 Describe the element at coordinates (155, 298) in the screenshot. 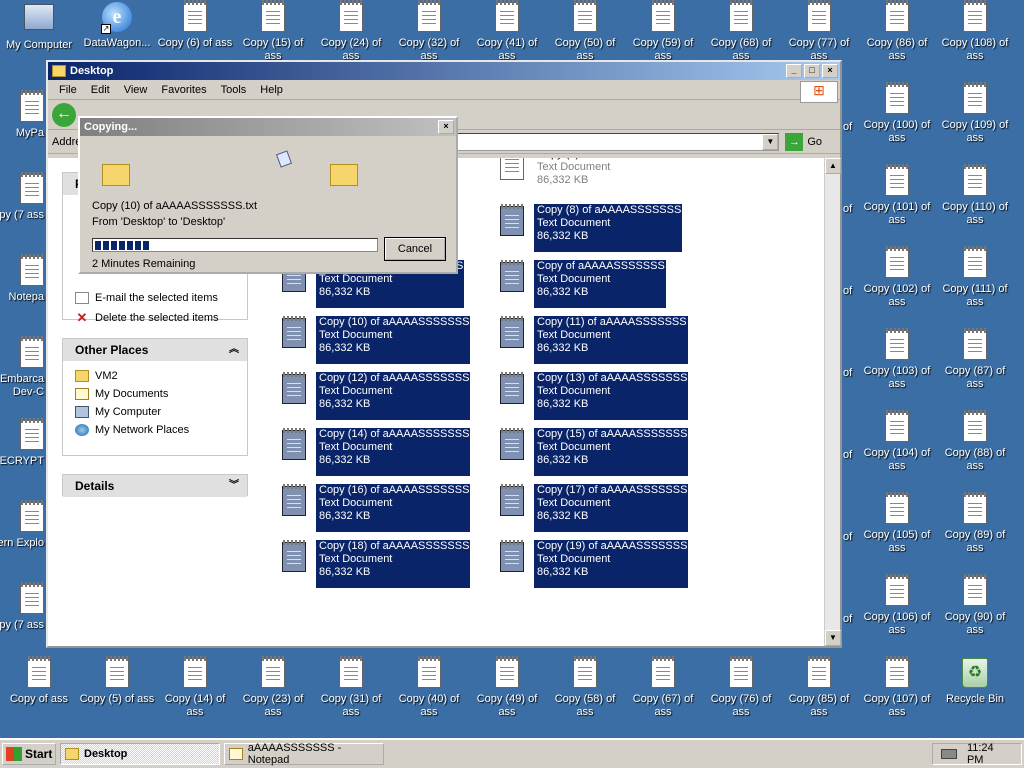

I see `task-email-selected: E-mail the selected items` at that location.